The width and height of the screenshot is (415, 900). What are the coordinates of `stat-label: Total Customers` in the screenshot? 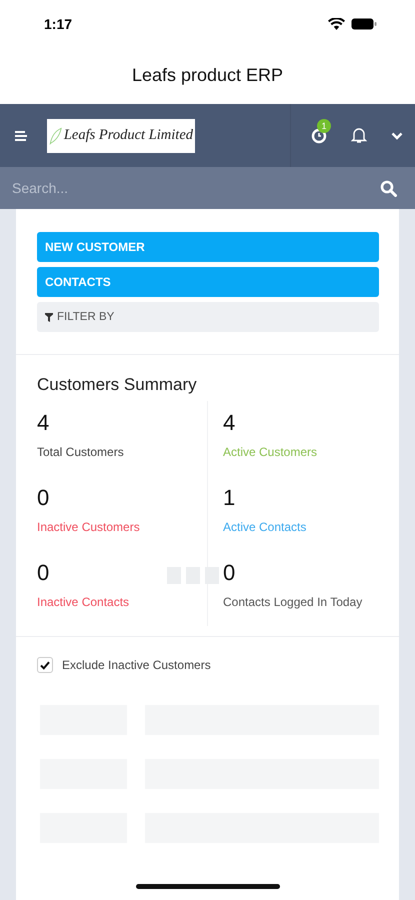 It's located at (81, 452).